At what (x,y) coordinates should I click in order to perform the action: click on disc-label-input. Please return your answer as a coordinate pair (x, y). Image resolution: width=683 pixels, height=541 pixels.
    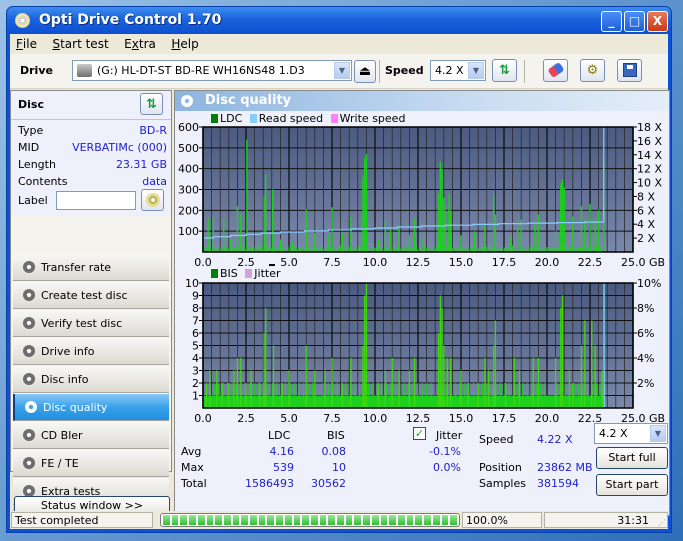
    Looking at the image, I should click on (96, 200).